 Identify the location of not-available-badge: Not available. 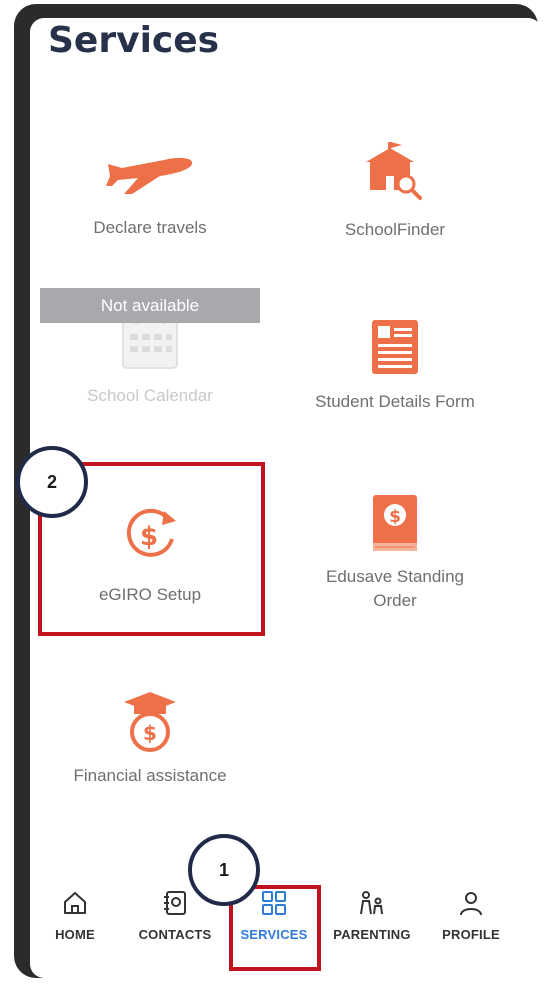
(150, 305).